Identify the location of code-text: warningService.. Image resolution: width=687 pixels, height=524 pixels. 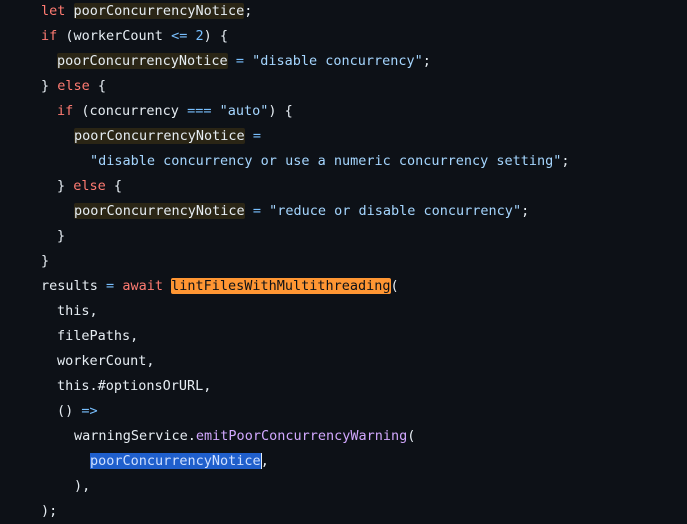
(135, 436).